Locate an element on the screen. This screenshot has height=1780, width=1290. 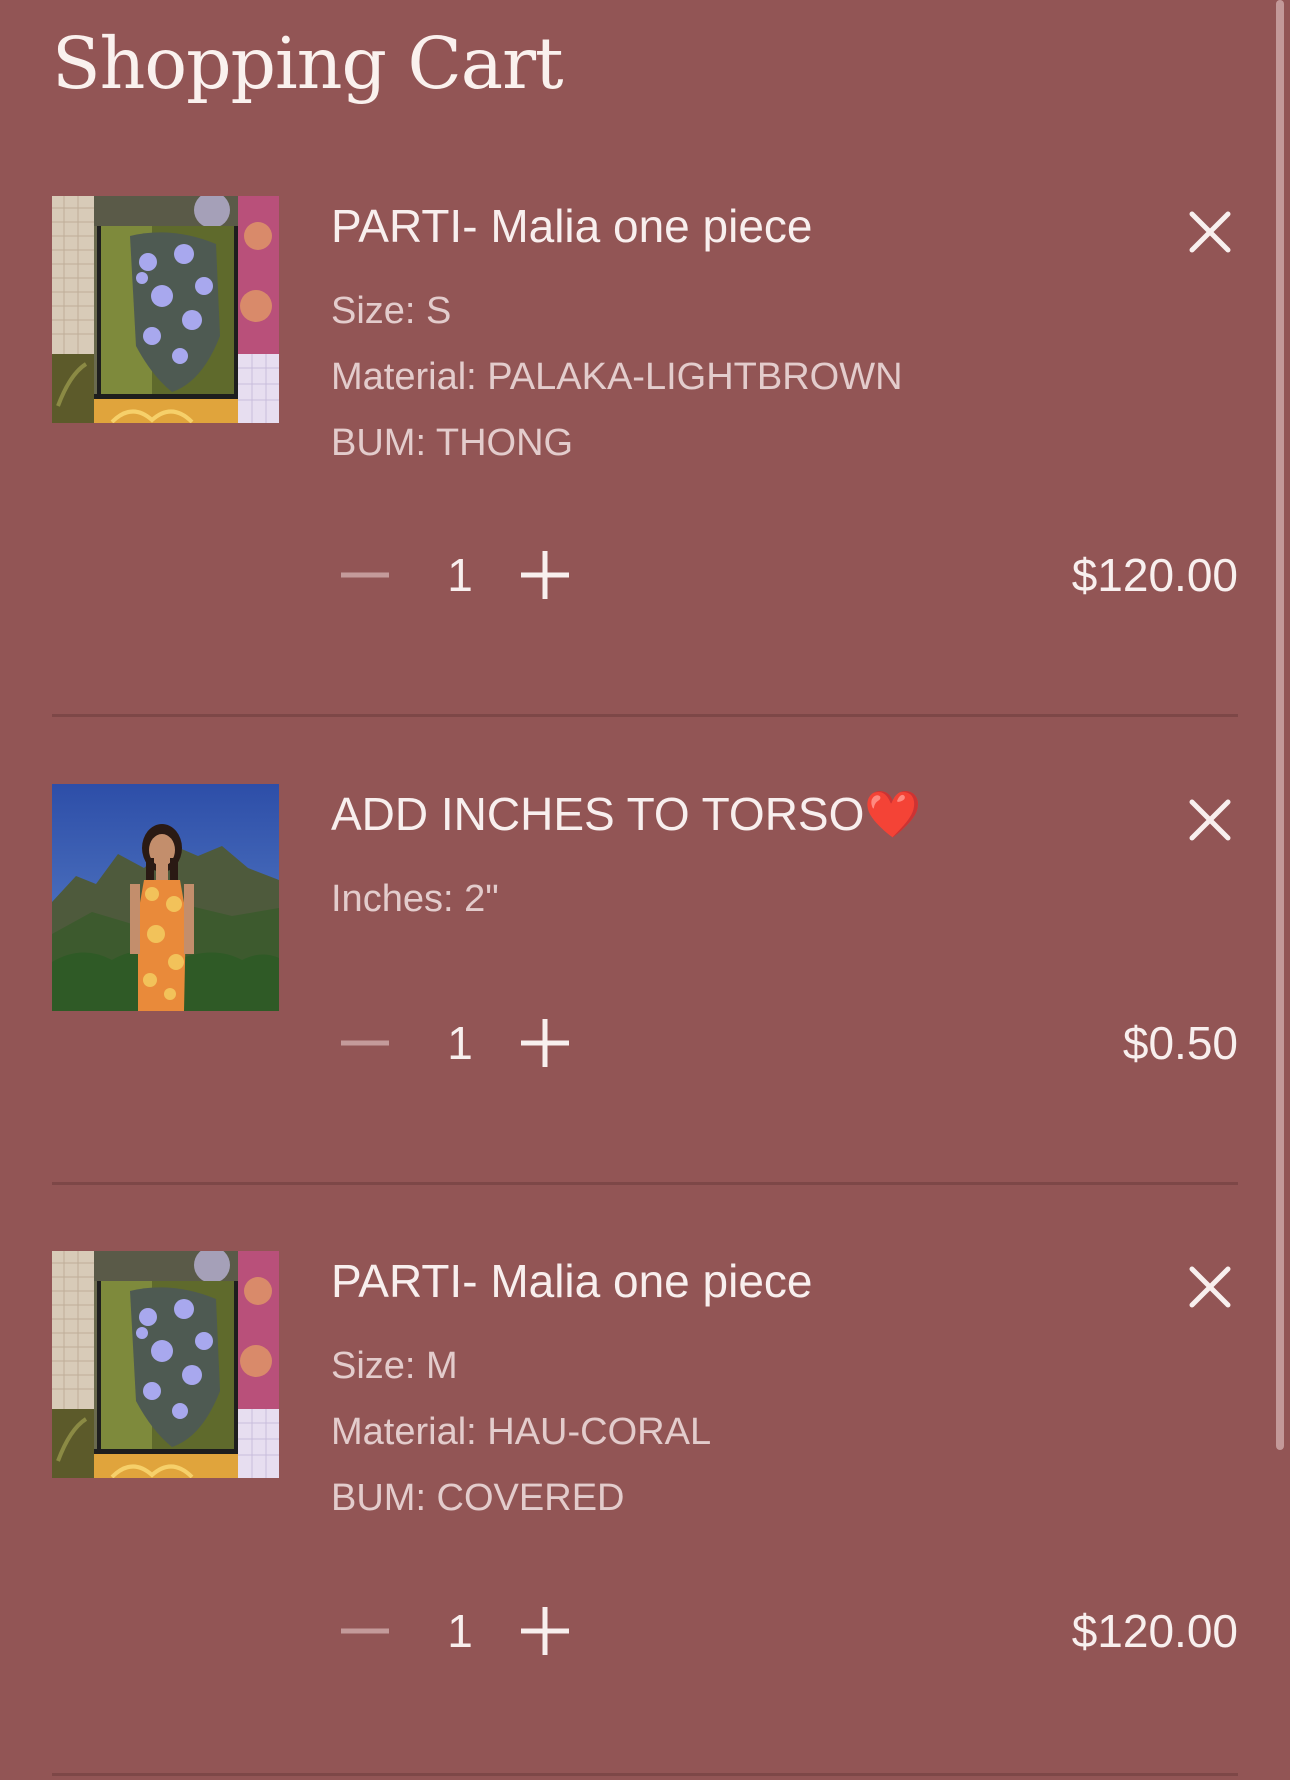
product-option: Size: M is located at coordinates (394, 1366).